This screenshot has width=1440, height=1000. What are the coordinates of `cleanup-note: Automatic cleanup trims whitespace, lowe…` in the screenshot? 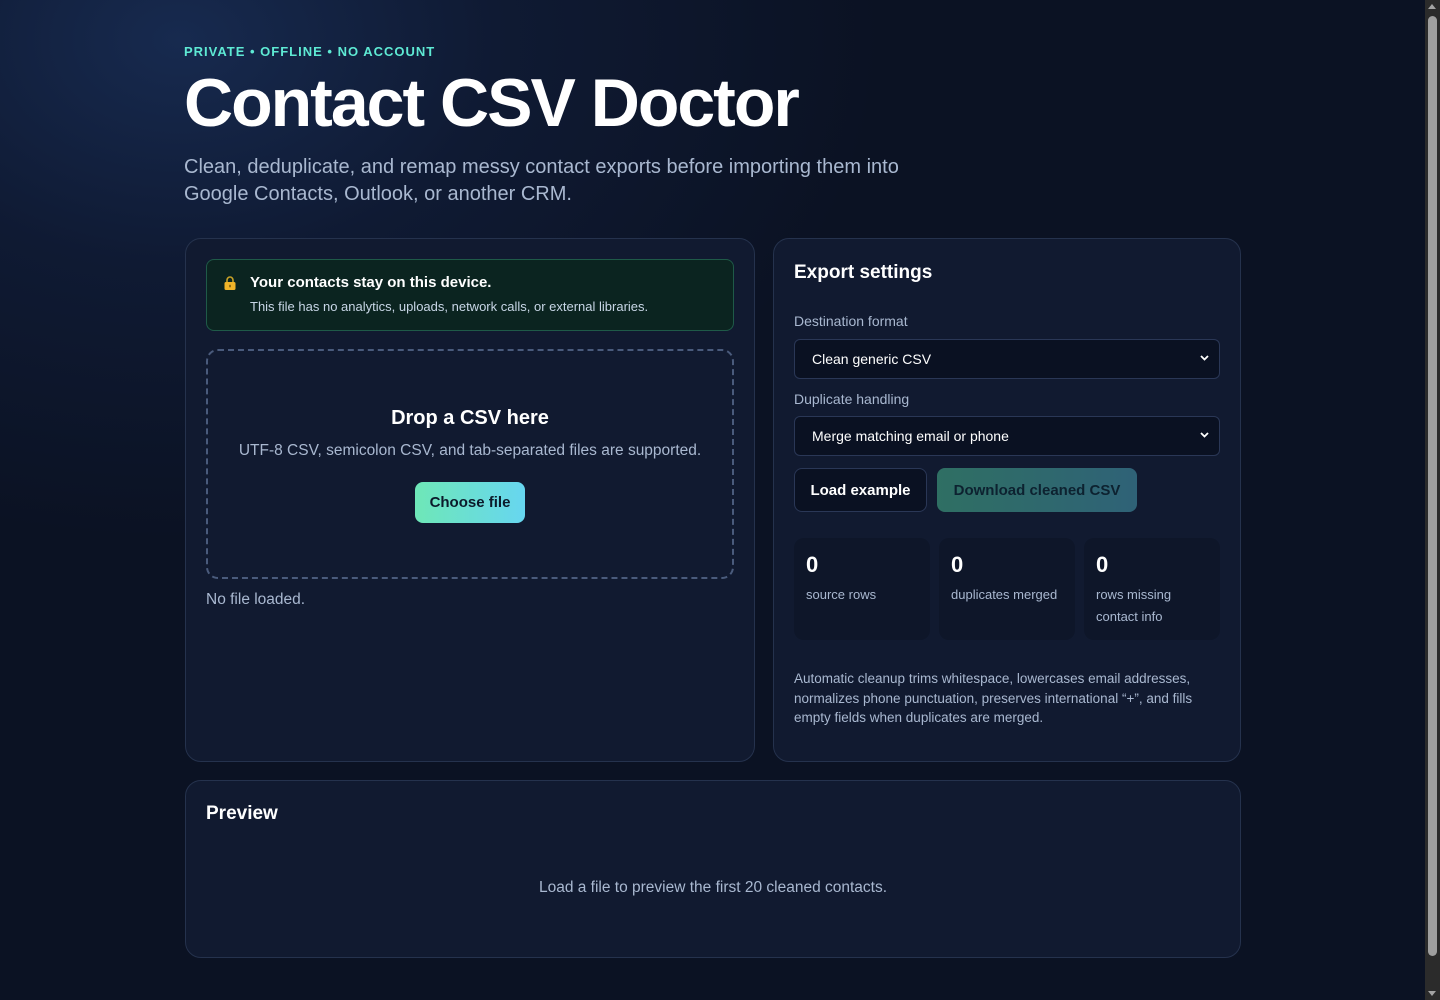 It's located at (993, 698).